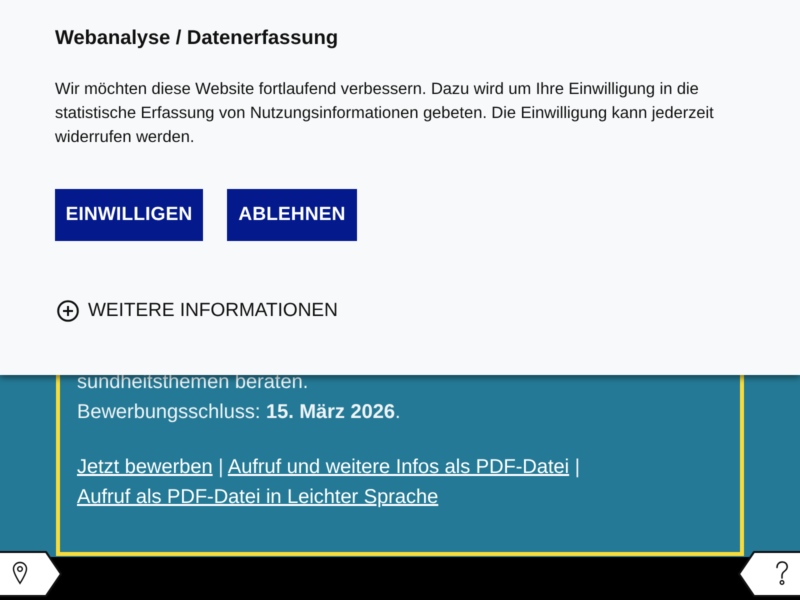  I want to click on notice-link: Jetzt bewerben, so click(145, 467).